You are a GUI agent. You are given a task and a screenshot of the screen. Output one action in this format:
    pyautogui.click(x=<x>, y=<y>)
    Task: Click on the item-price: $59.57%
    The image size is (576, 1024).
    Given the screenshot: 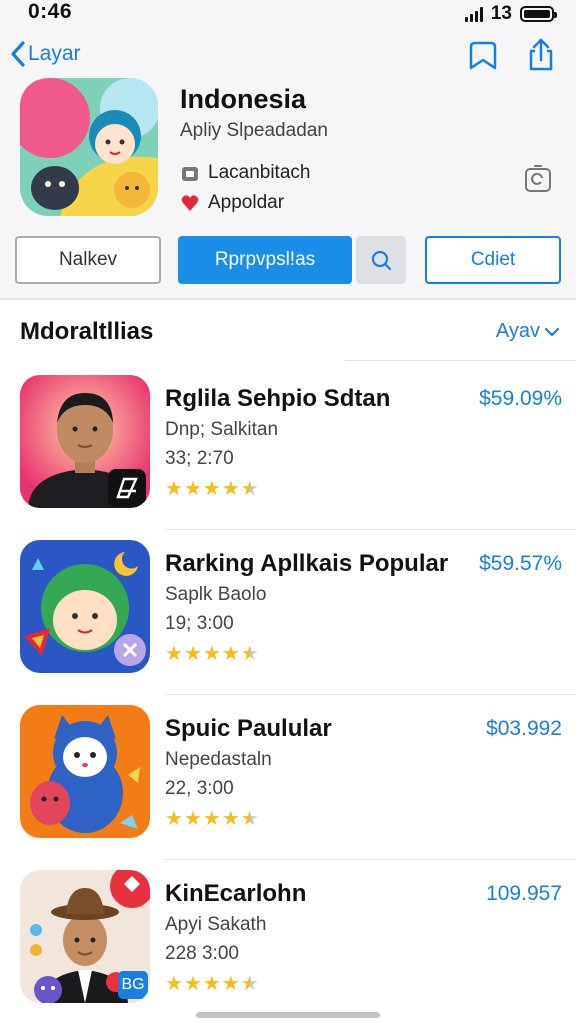 What is the action you would take?
    pyautogui.click(x=520, y=564)
    